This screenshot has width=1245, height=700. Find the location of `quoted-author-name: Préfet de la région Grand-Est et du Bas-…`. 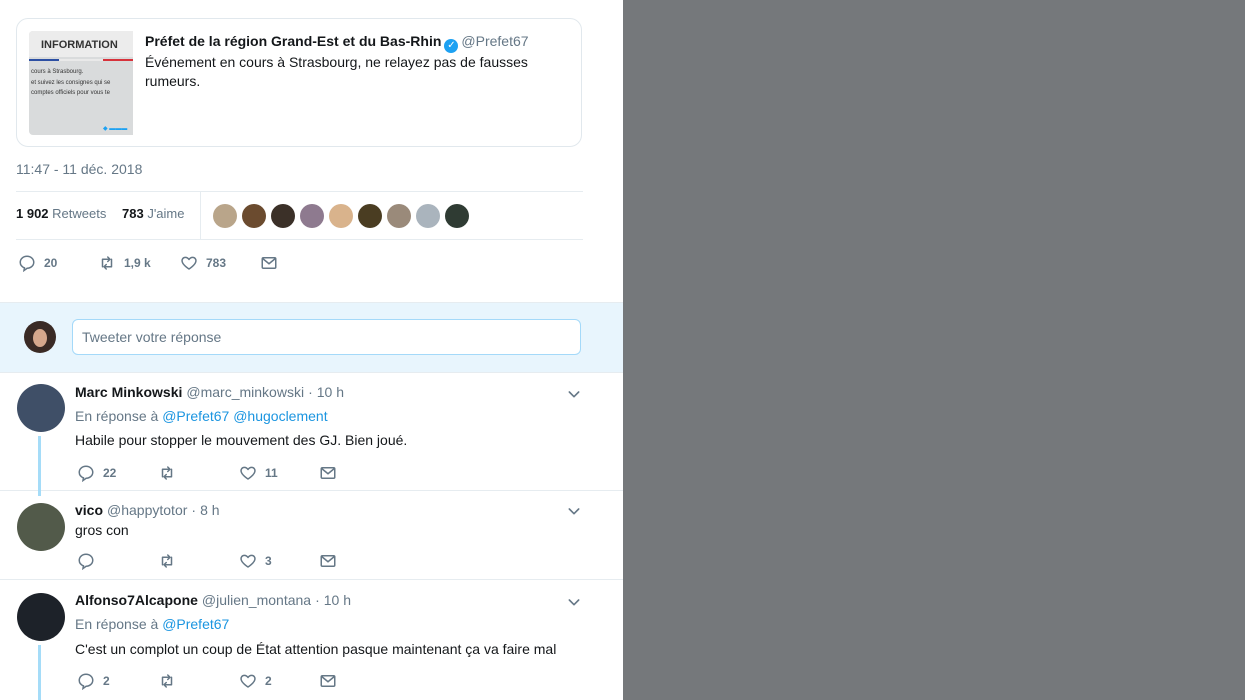

quoted-author-name: Préfet de la région Grand-Est et du Bas-… is located at coordinates (293, 41).